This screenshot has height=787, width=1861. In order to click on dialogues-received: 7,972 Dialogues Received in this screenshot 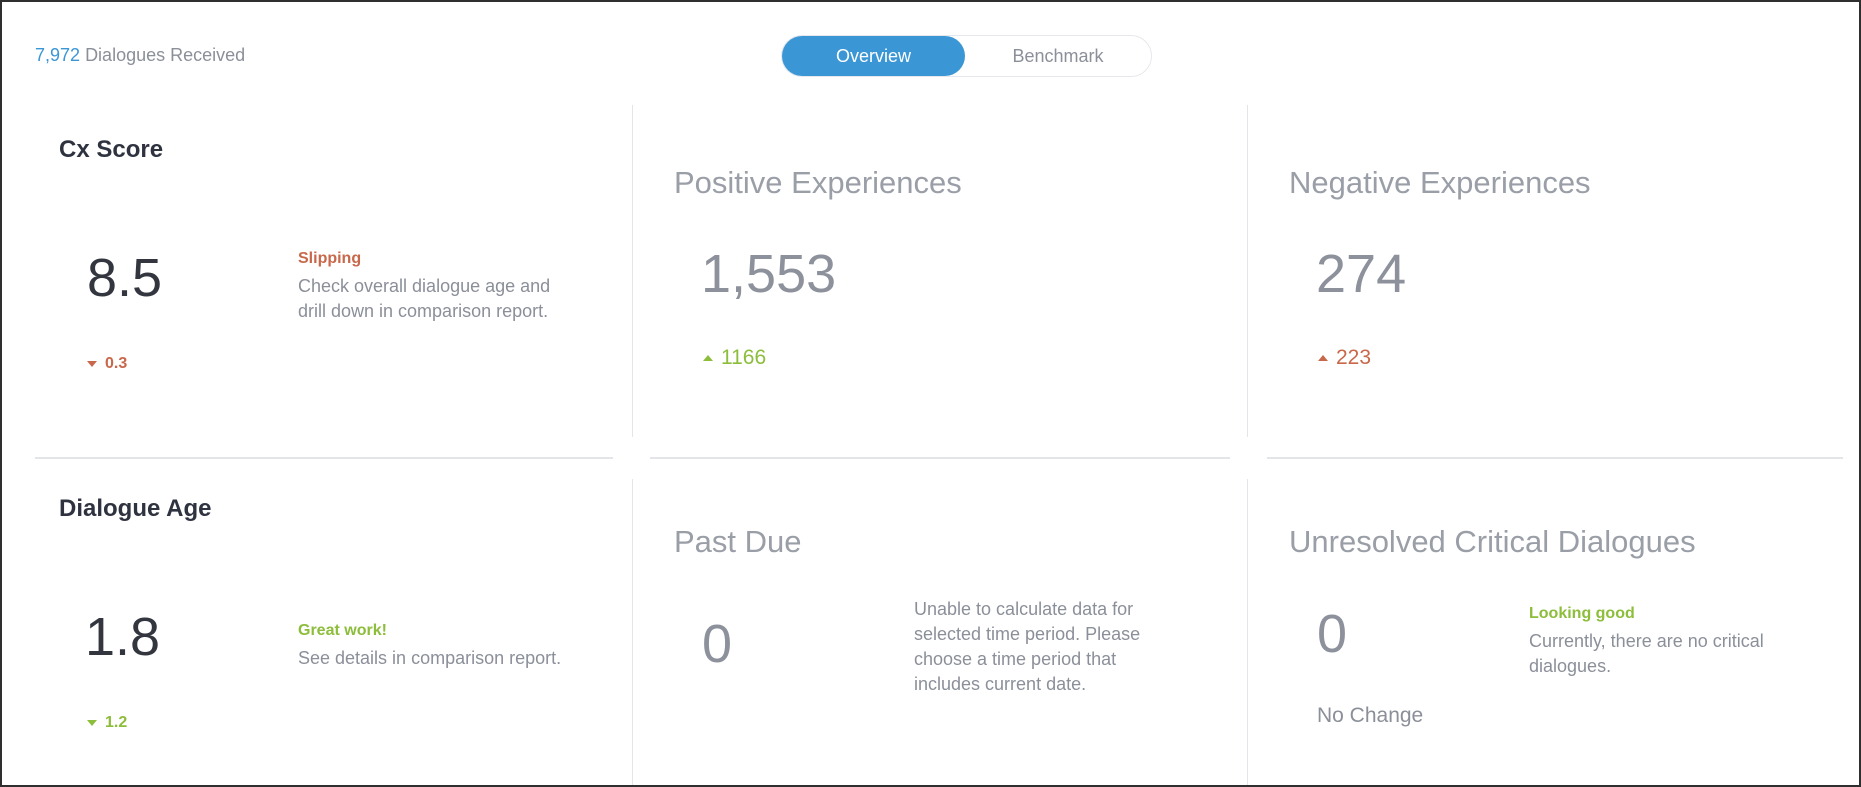, I will do `click(140, 55)`.